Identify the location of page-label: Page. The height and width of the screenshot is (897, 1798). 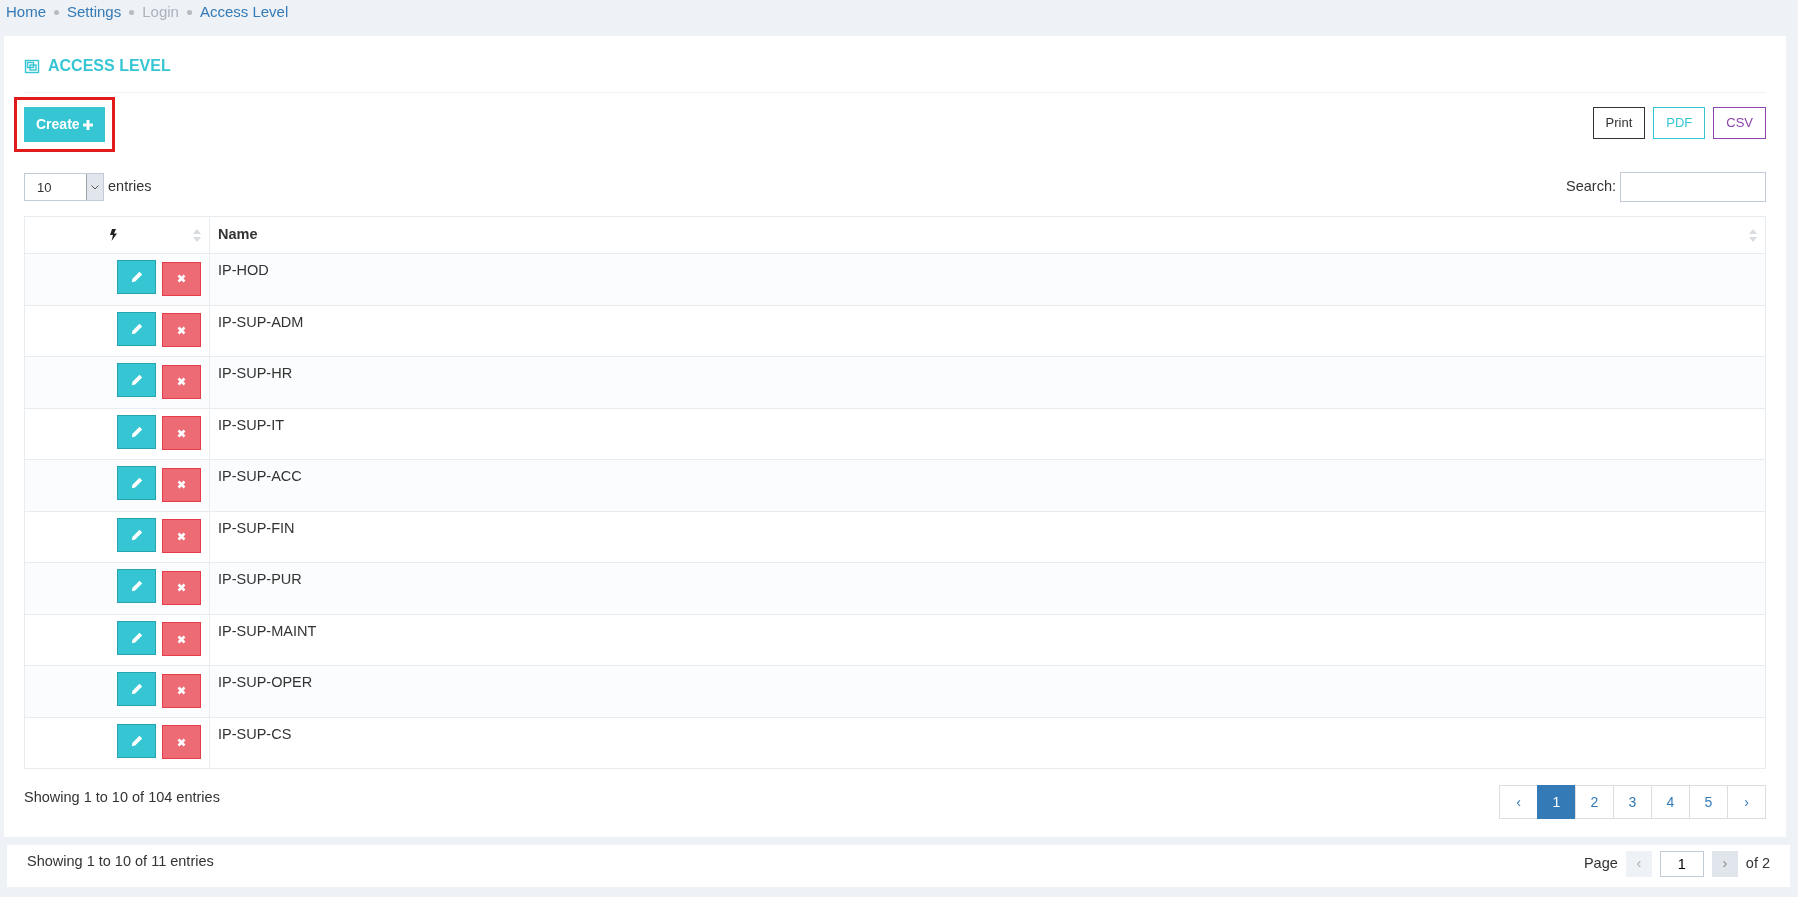
(1600, 864).